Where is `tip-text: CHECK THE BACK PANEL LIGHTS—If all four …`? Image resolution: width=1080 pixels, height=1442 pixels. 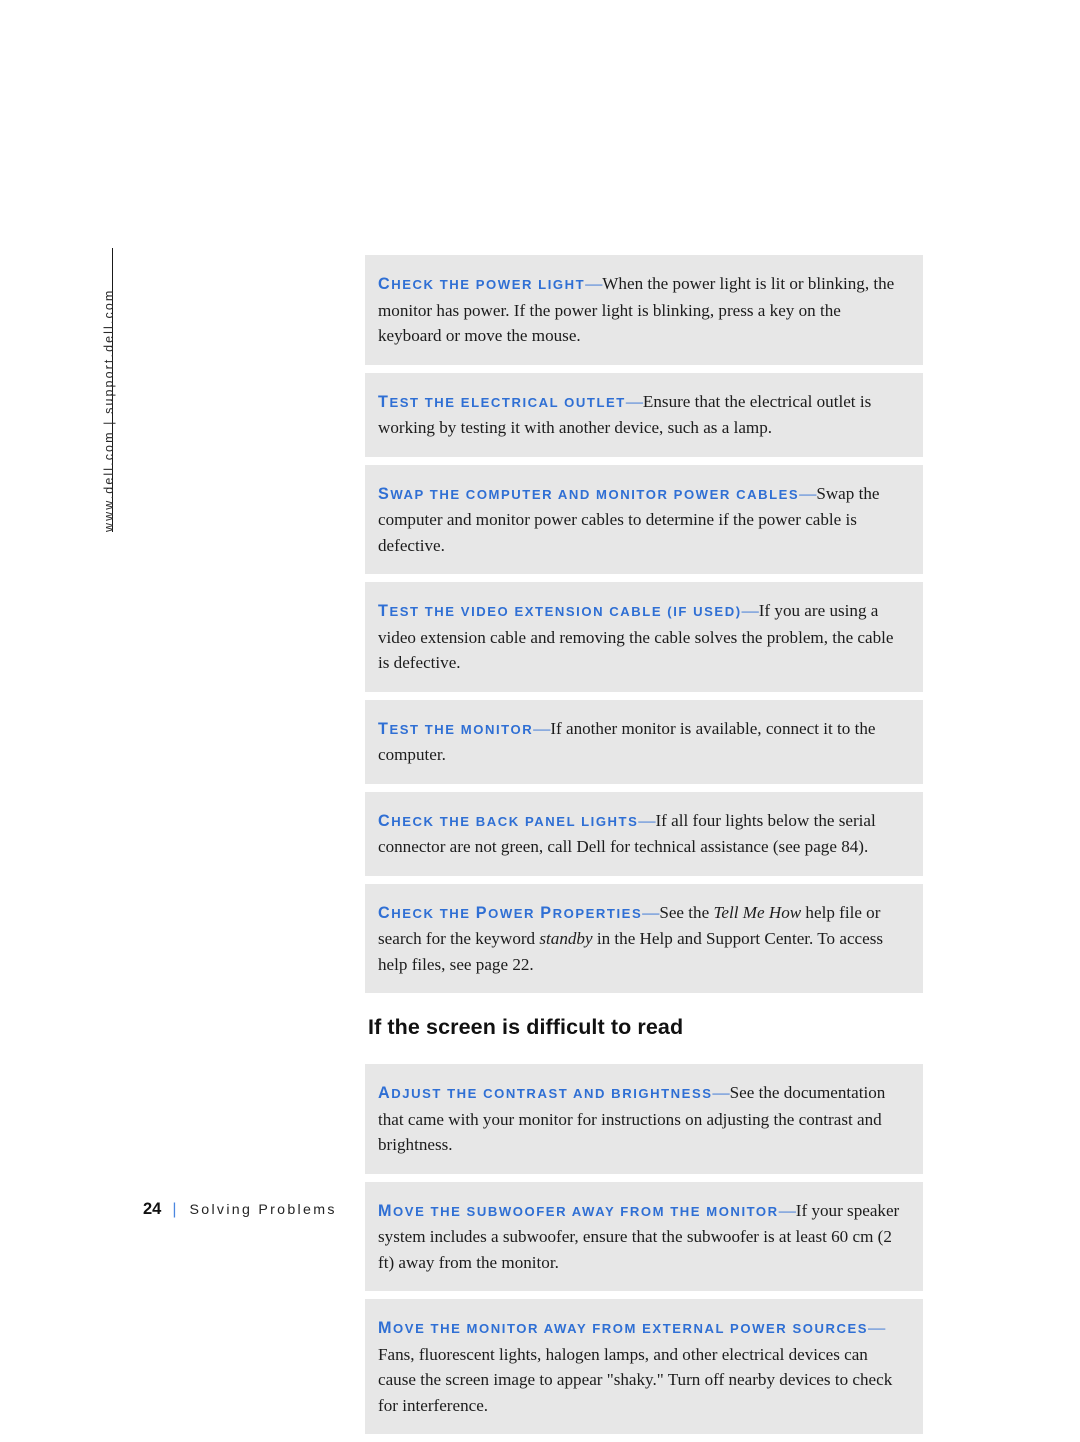
tip-text: CHECK THE BACK PANEL LIGHTS—If all four … is located at coordinates (642, 834).